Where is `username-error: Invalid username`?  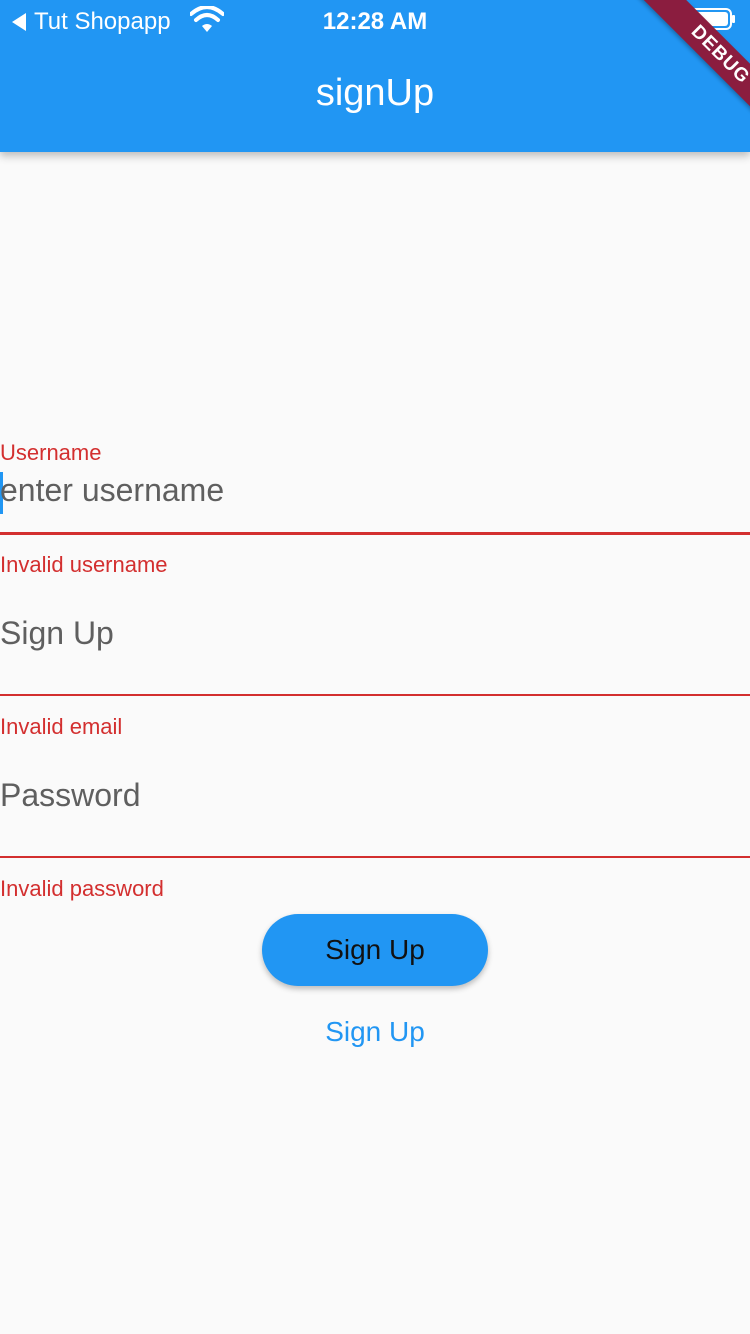 username-error: Invalid username is located at coordinates (84, 564).